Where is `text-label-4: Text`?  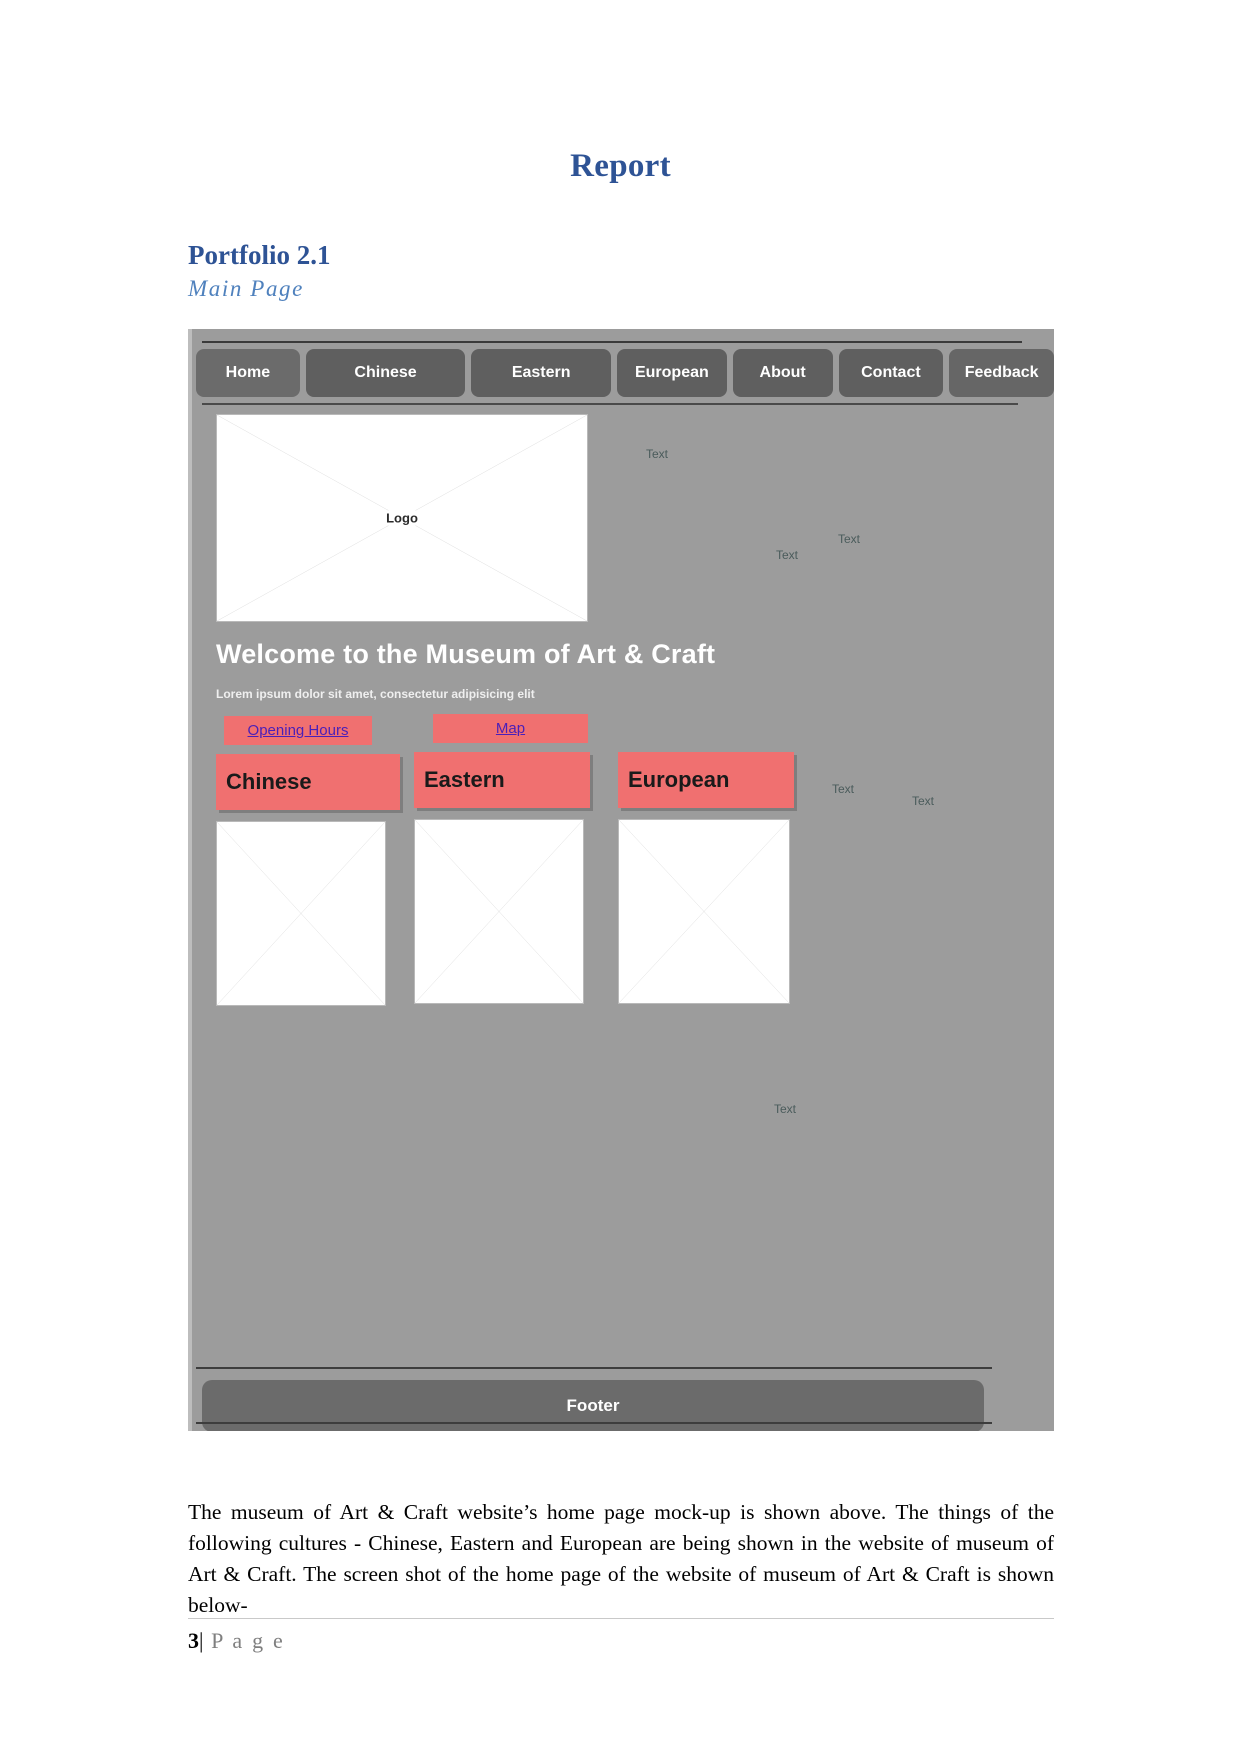
text-label-4: Text is located at coordinates (843, 789).